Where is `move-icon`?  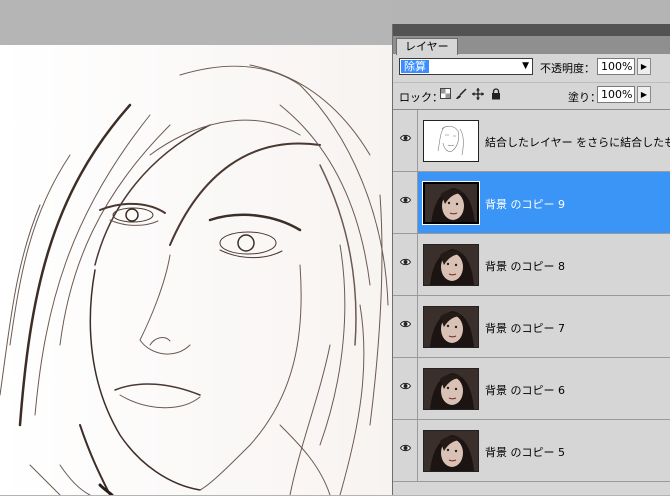 move-icon is located at coordinates (478, 94).